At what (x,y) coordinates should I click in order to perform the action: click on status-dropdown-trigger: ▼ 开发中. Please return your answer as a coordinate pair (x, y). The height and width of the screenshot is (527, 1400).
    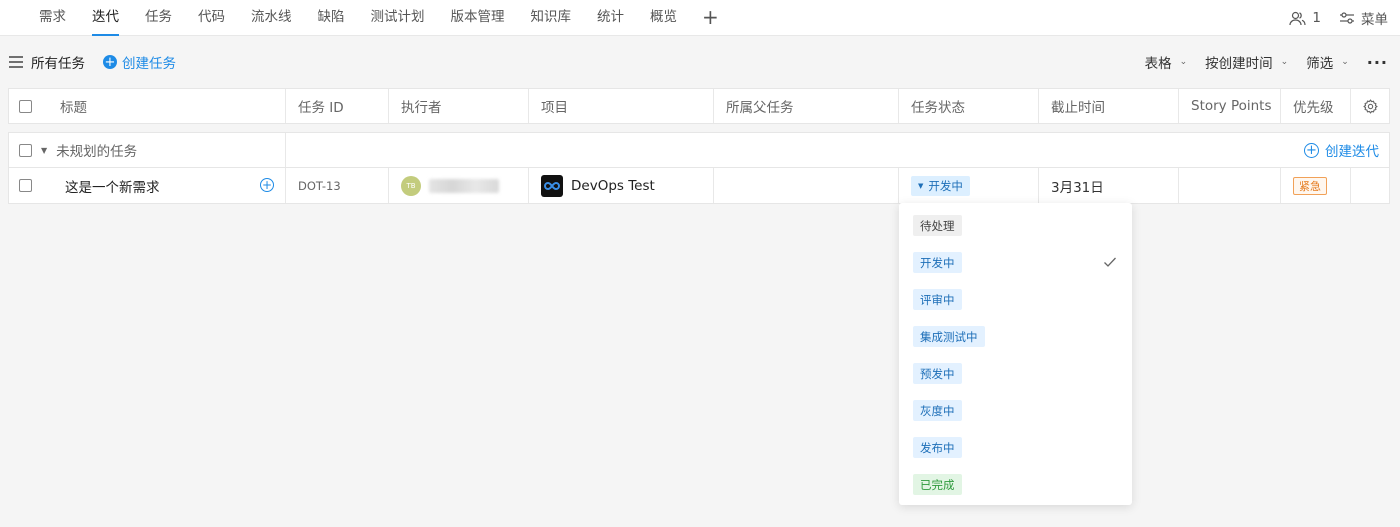
    Looking at the image, I should click on (940, 185).